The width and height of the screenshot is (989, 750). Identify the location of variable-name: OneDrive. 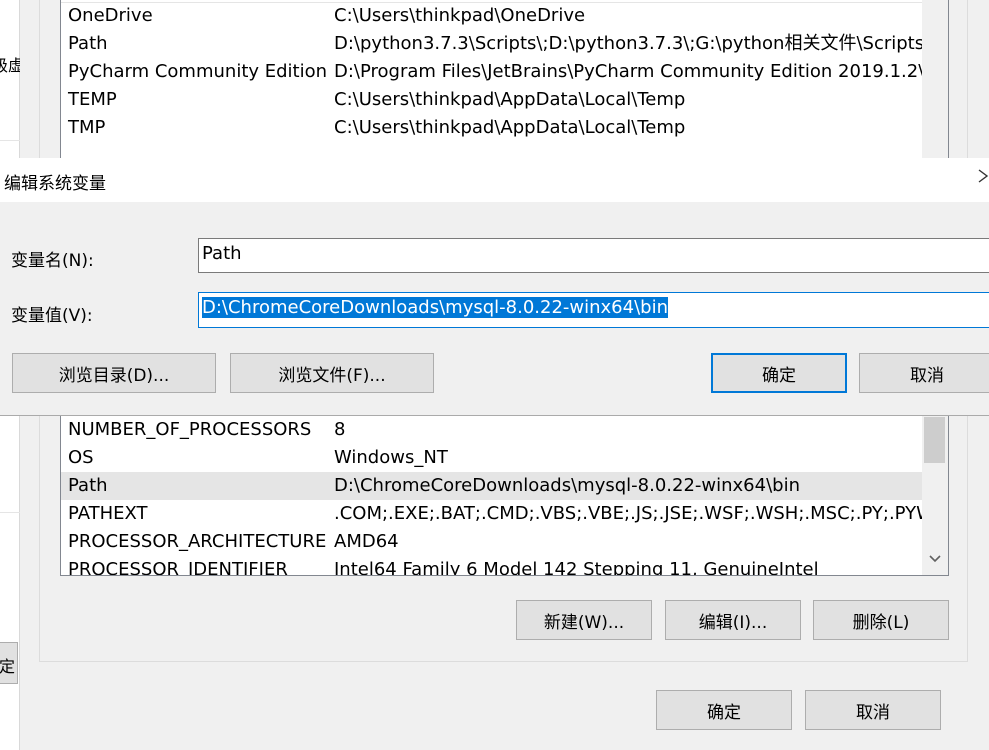
(110, 15).